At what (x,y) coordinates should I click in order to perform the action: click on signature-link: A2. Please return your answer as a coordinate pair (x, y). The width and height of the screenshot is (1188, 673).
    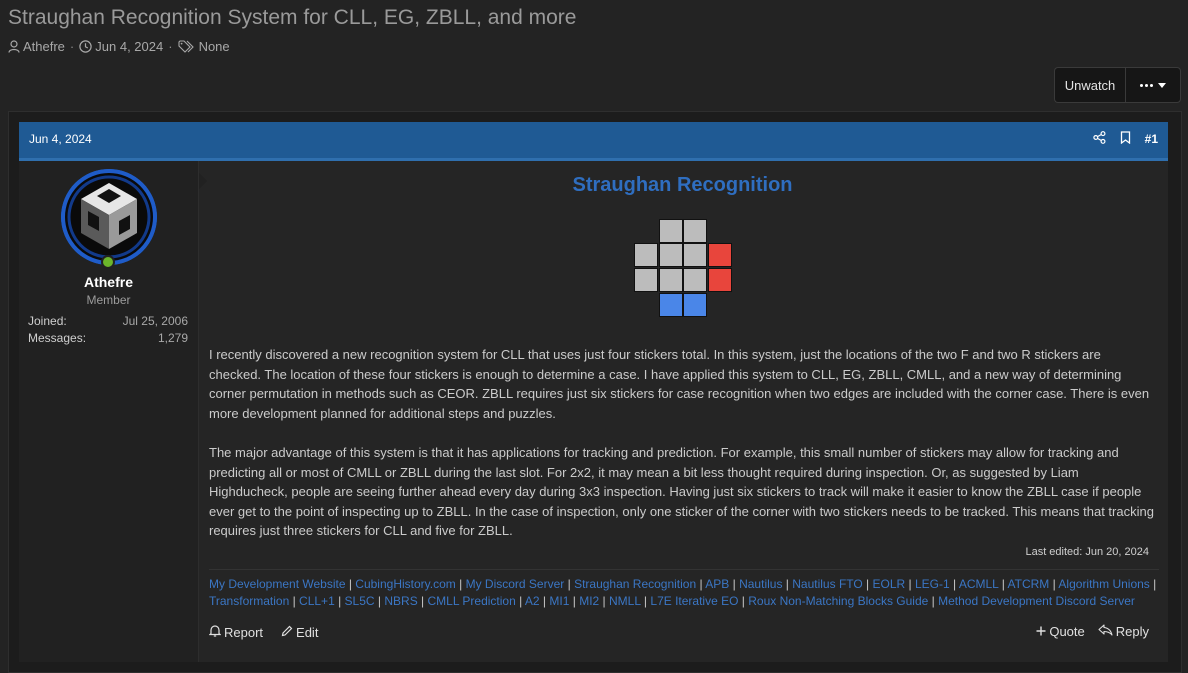
    Looking at the image, I should click on (532, 601).